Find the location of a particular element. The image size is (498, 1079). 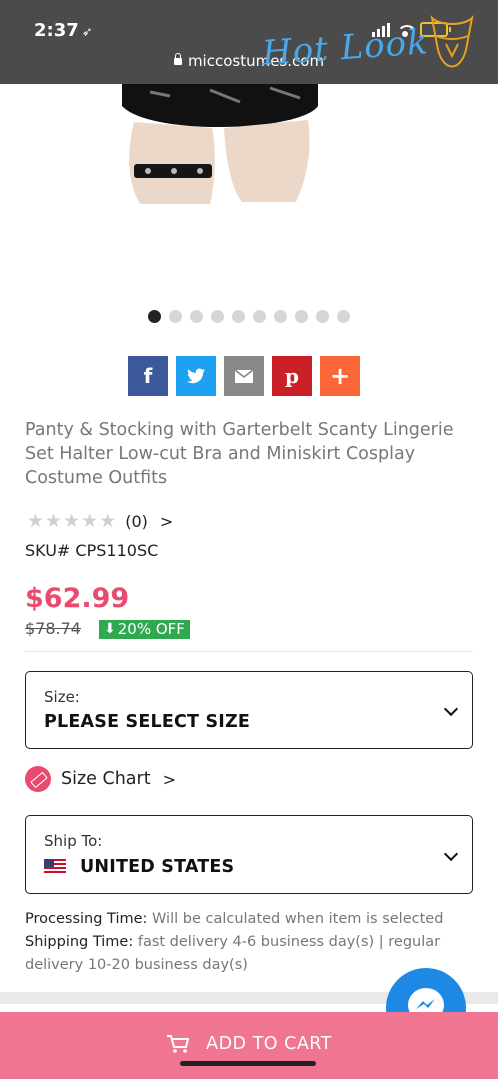

time-text: 2:37 is located at coordinates (56, 30).